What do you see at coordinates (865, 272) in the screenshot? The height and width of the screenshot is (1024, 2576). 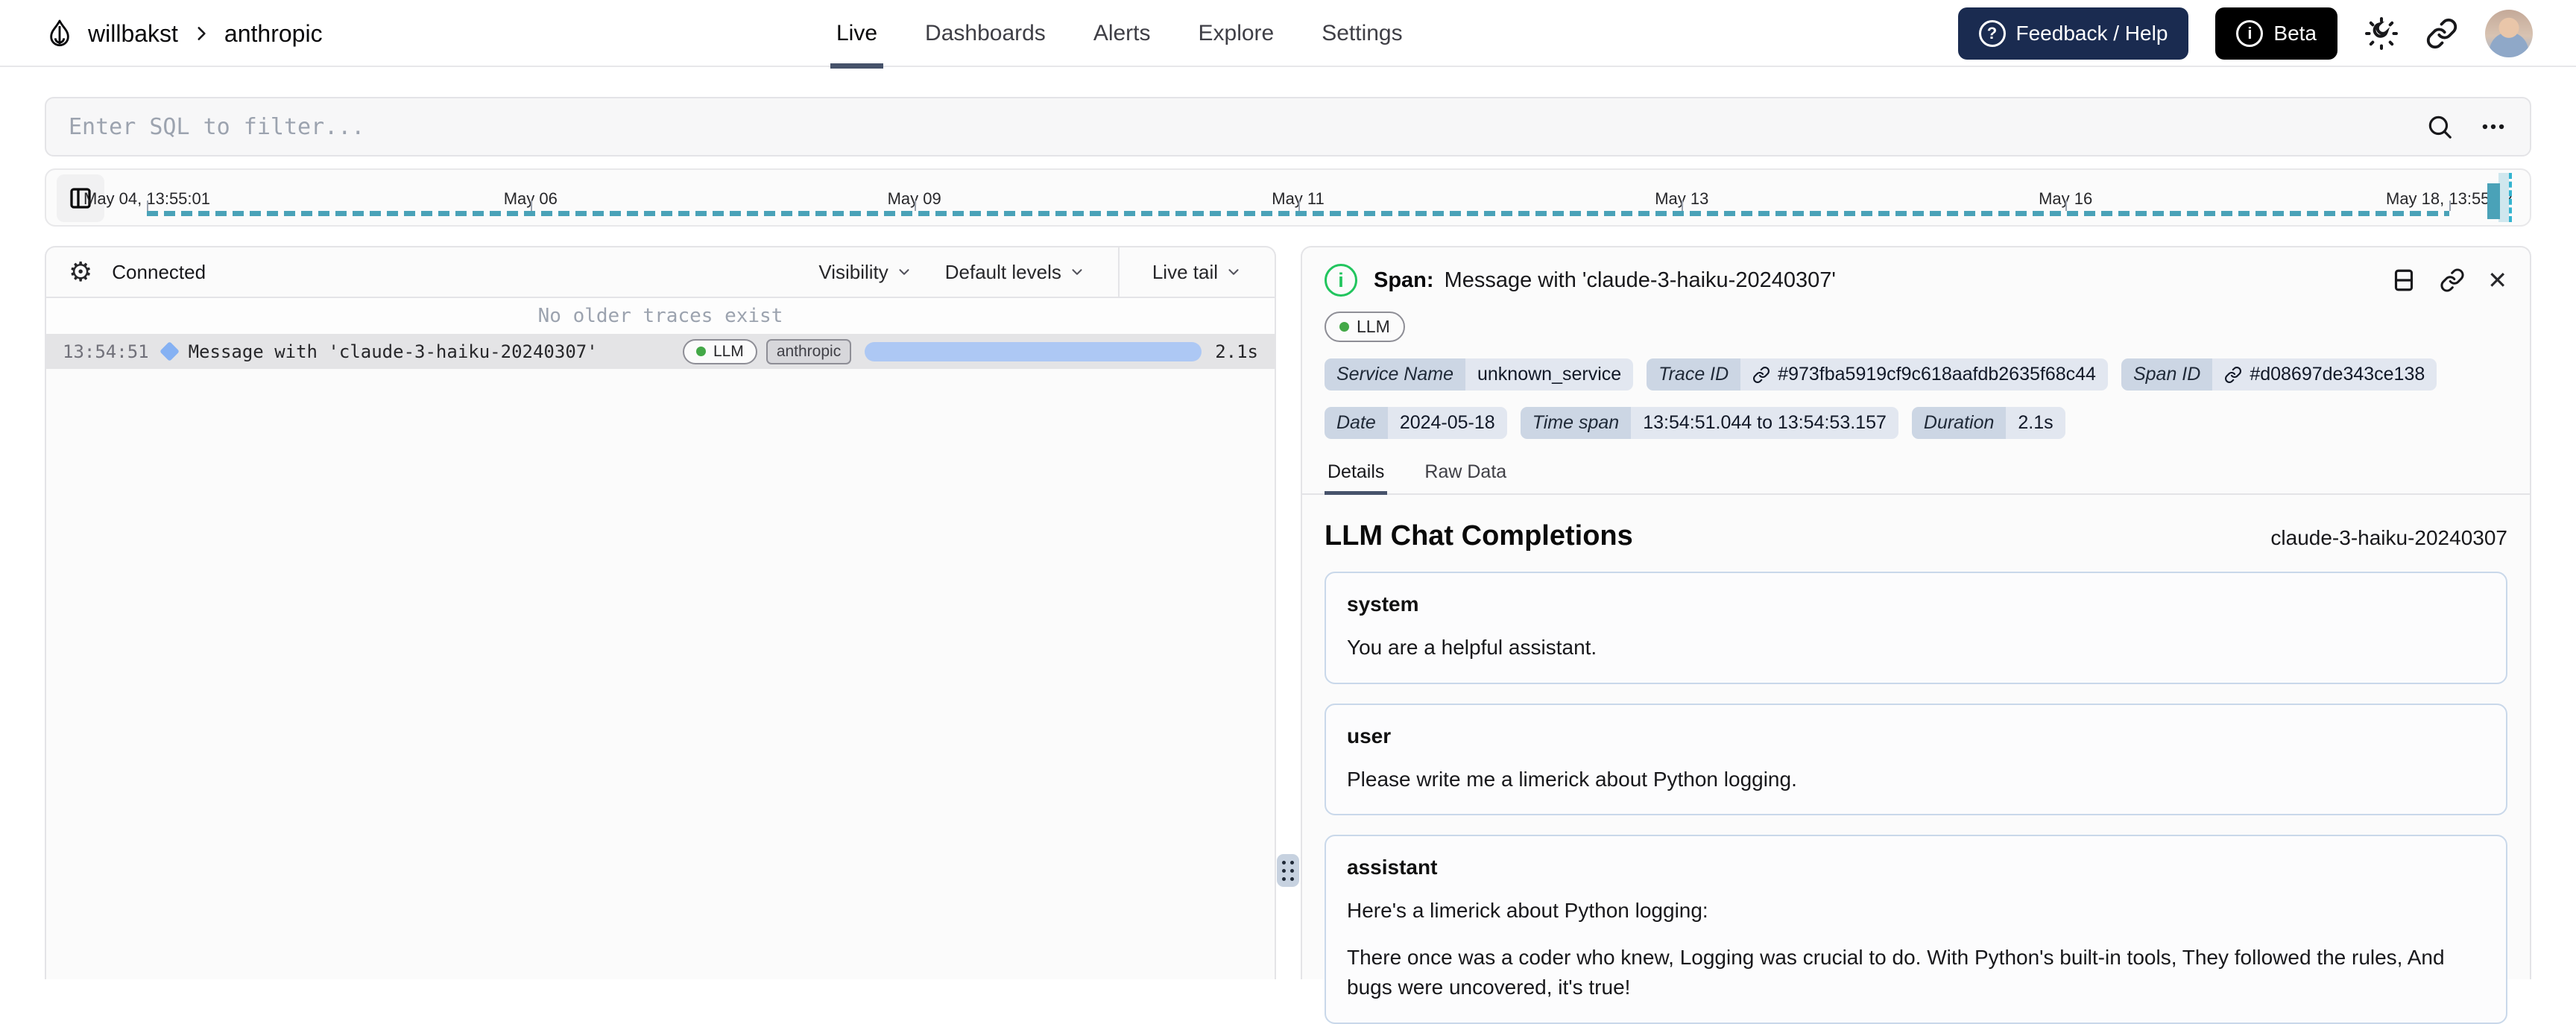 I see `visibility-dropdown: Visibility` at bounding box center [865, 272].